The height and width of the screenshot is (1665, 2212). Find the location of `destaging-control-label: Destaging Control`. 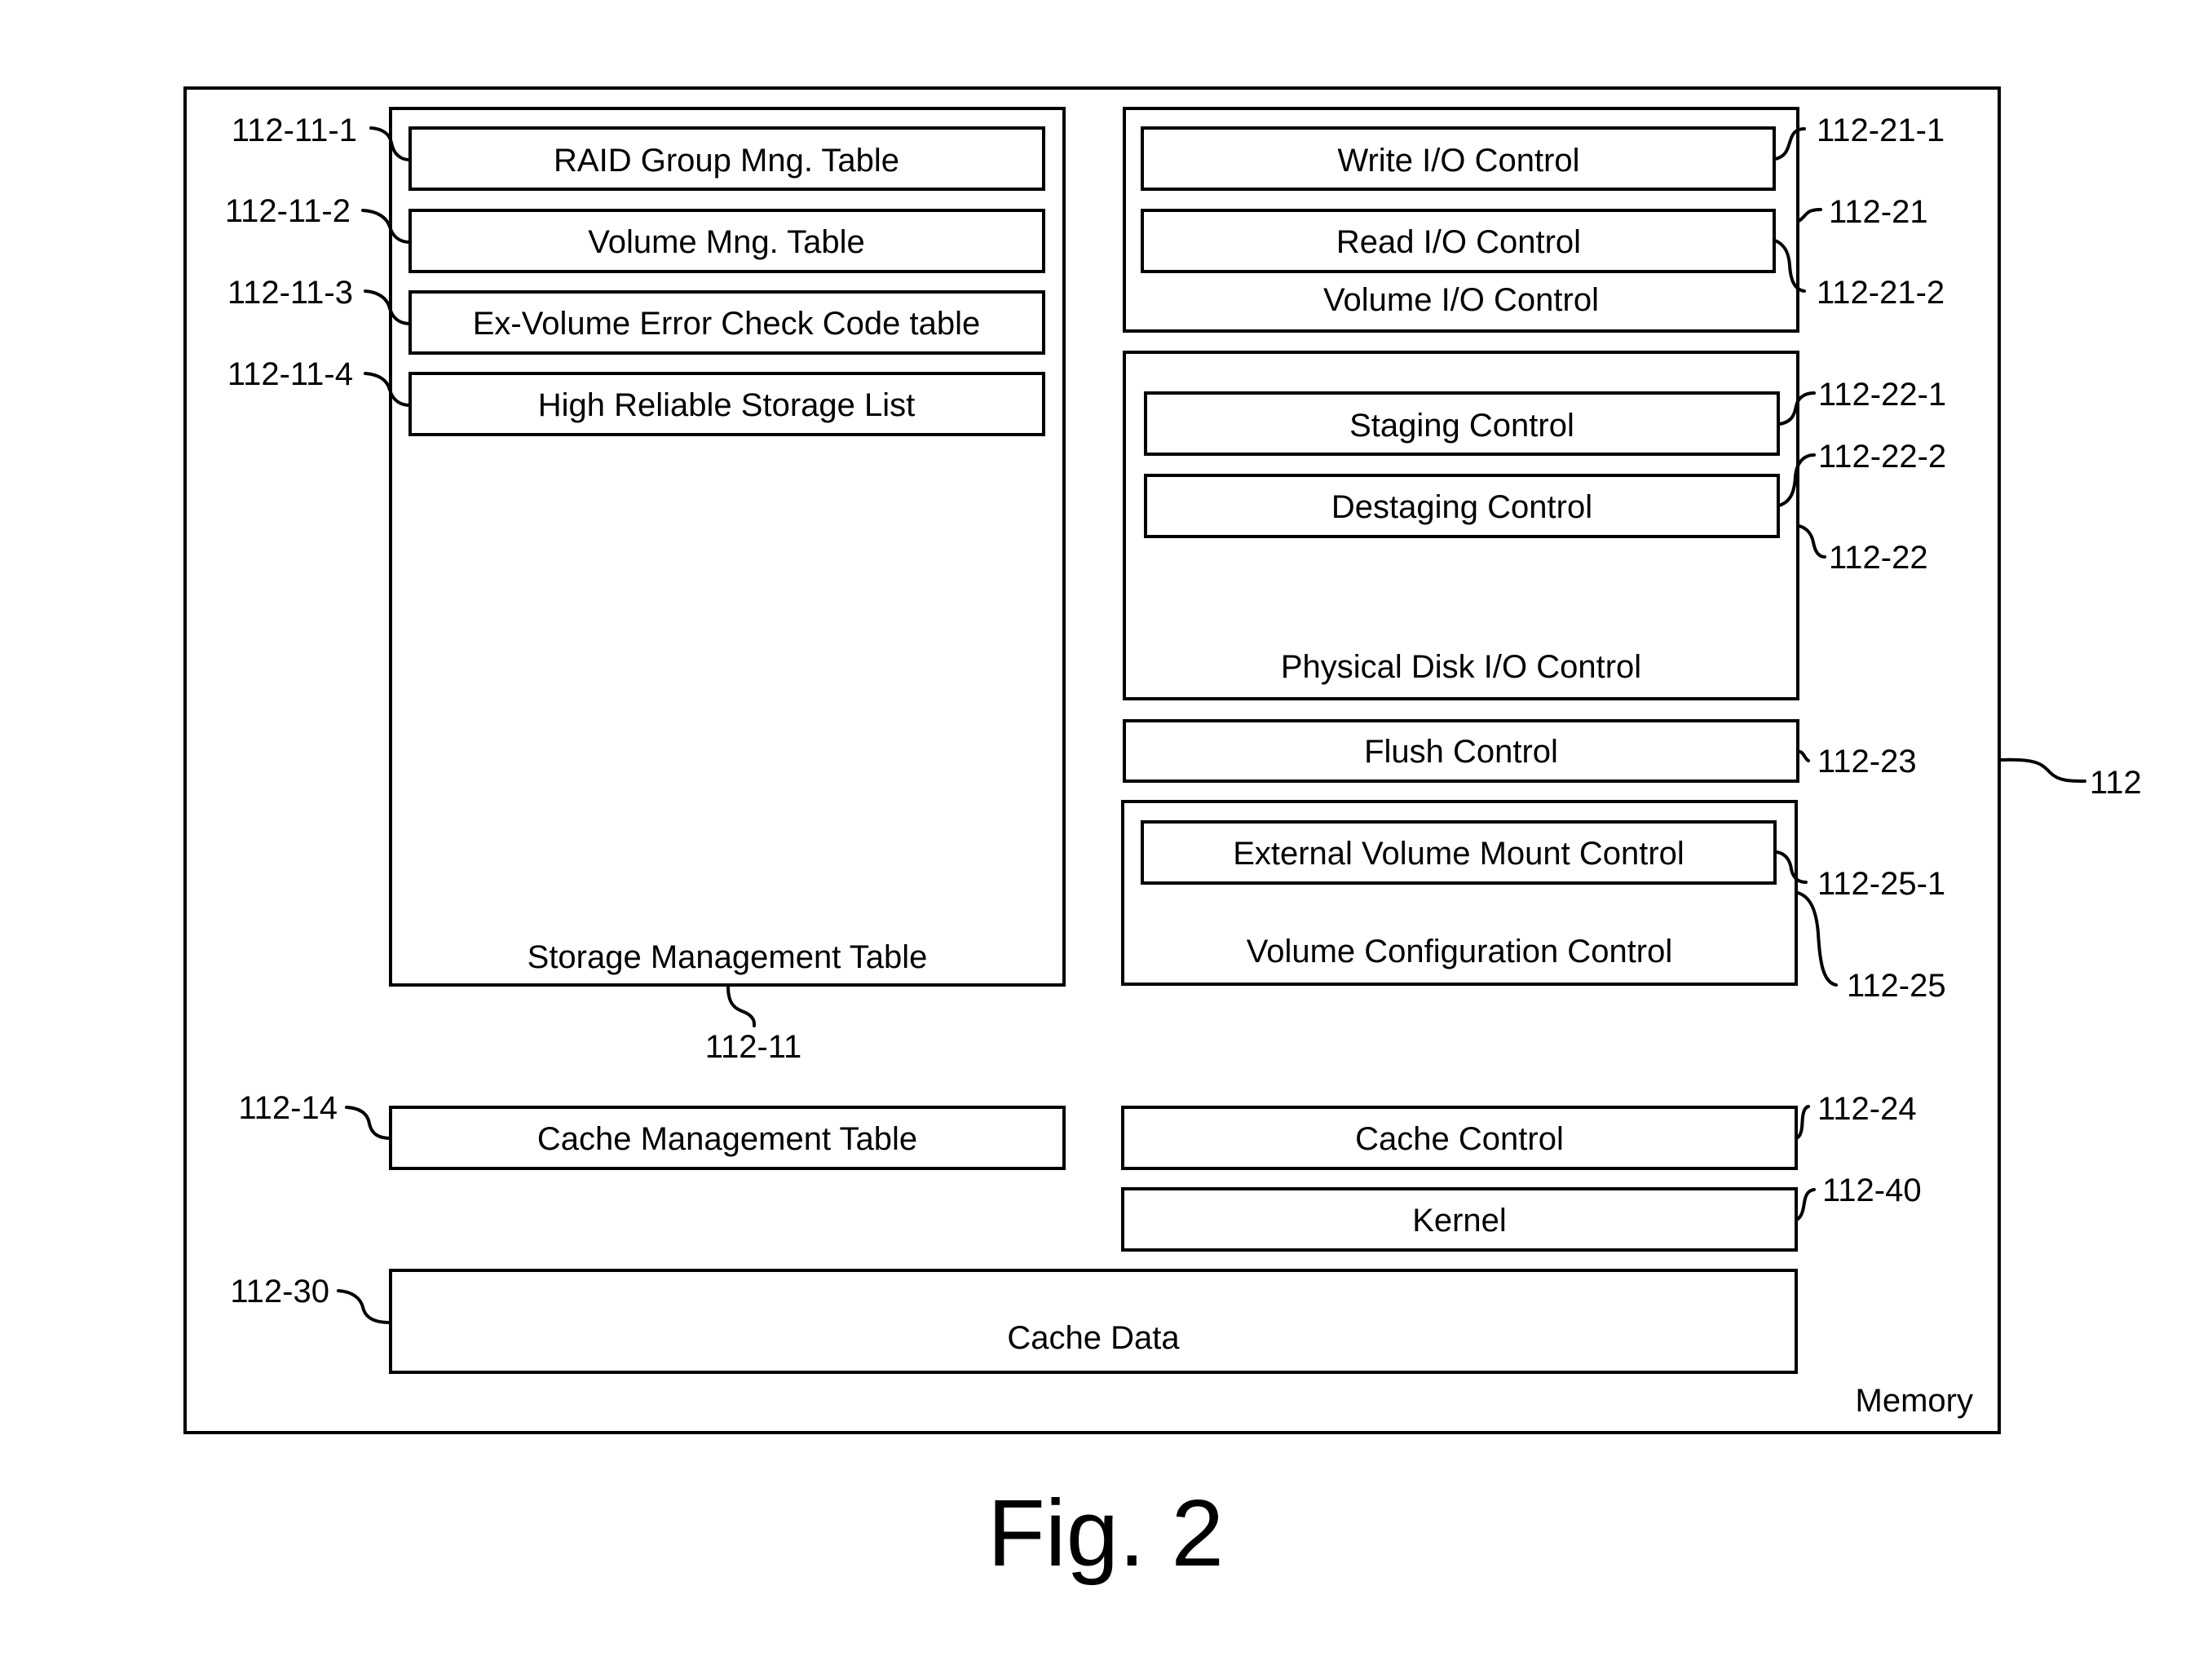

destaging-control-label: Destaging Control is located at coordinates (1461, 507).